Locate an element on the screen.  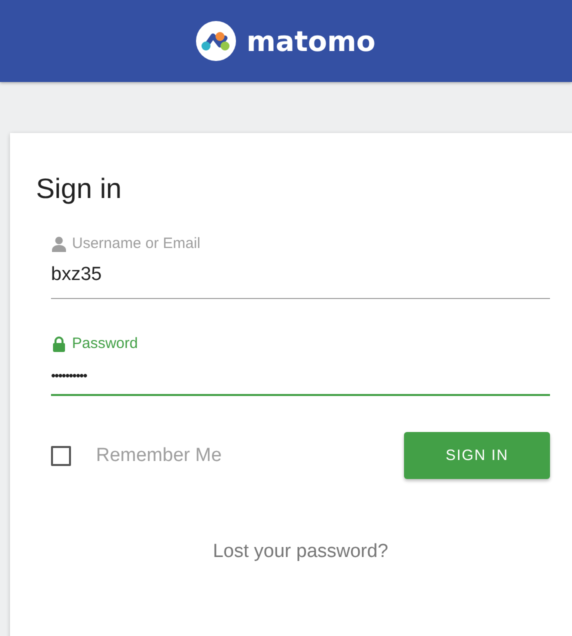
username-field: bxz35 is located at coordinates (300, 281).